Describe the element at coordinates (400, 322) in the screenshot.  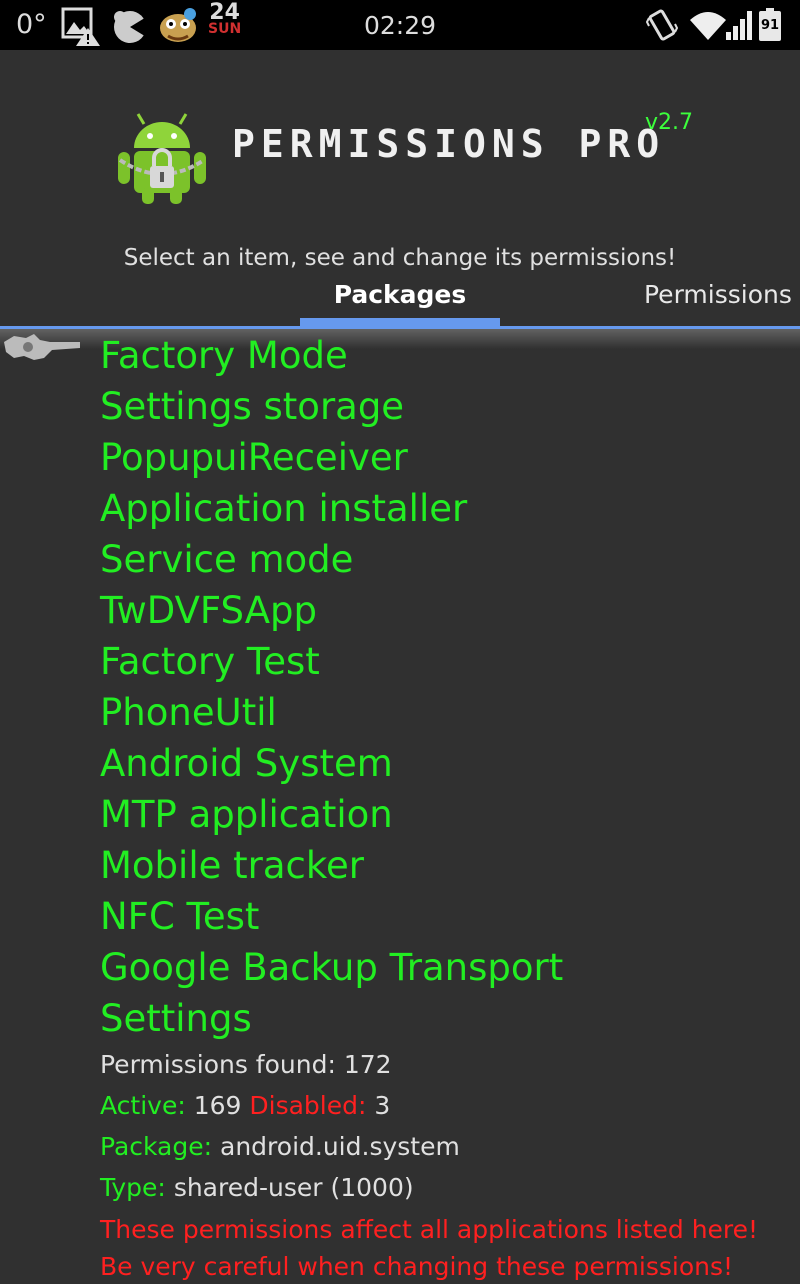
I see `selected-tab-indicator` at that location.